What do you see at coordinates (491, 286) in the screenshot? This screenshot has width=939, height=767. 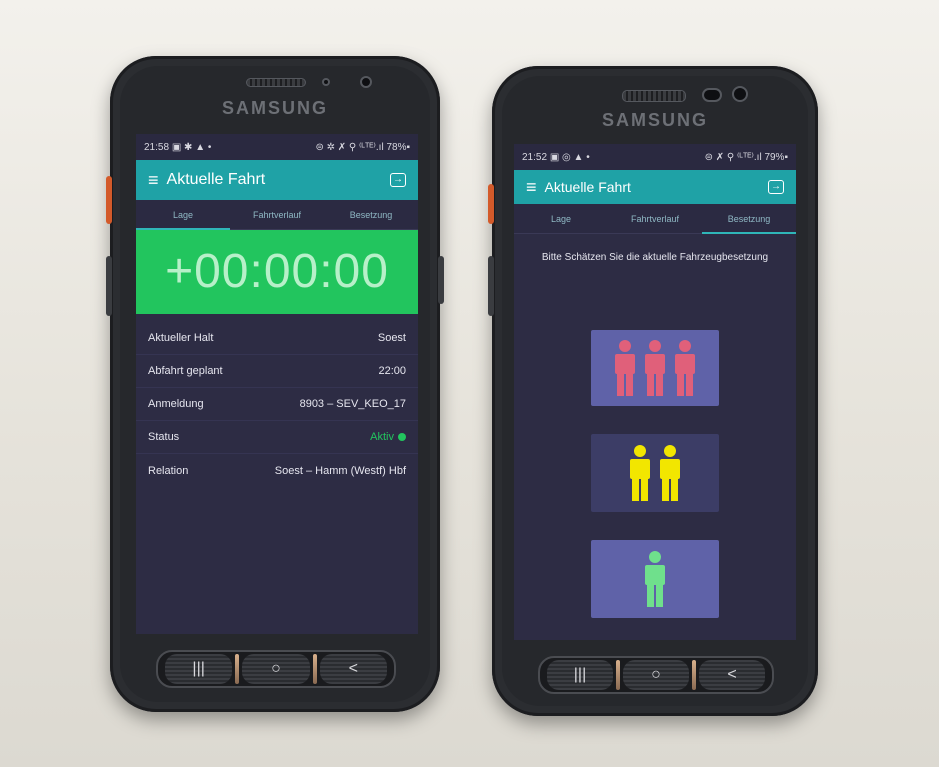 I see `right-phone-volume-key` at bounding box center [491, 286].